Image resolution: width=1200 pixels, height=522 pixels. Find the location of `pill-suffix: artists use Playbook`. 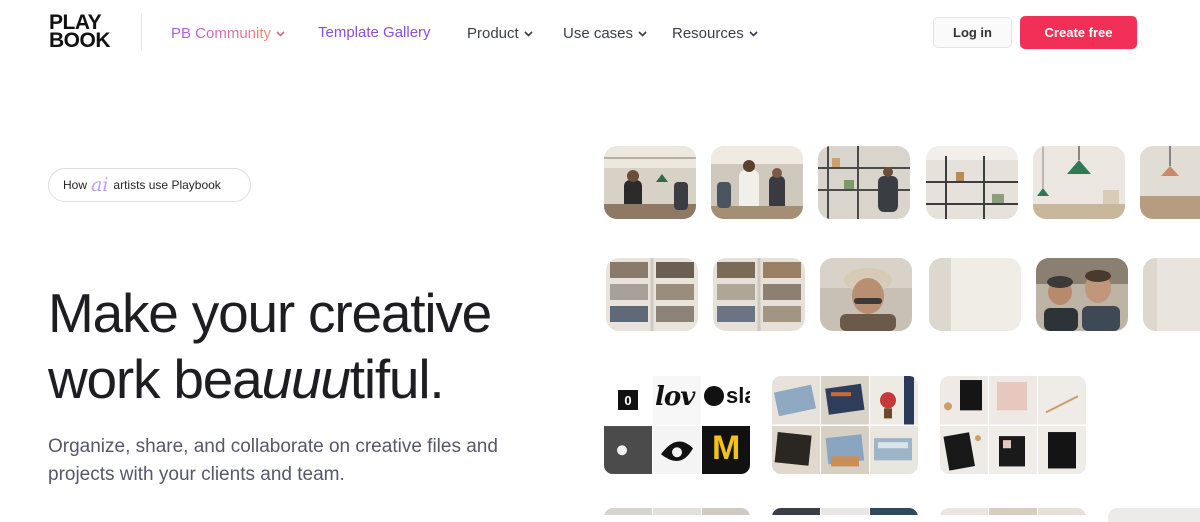

pill-suffix: artists use Playbook is located at coordinates (167, 185).